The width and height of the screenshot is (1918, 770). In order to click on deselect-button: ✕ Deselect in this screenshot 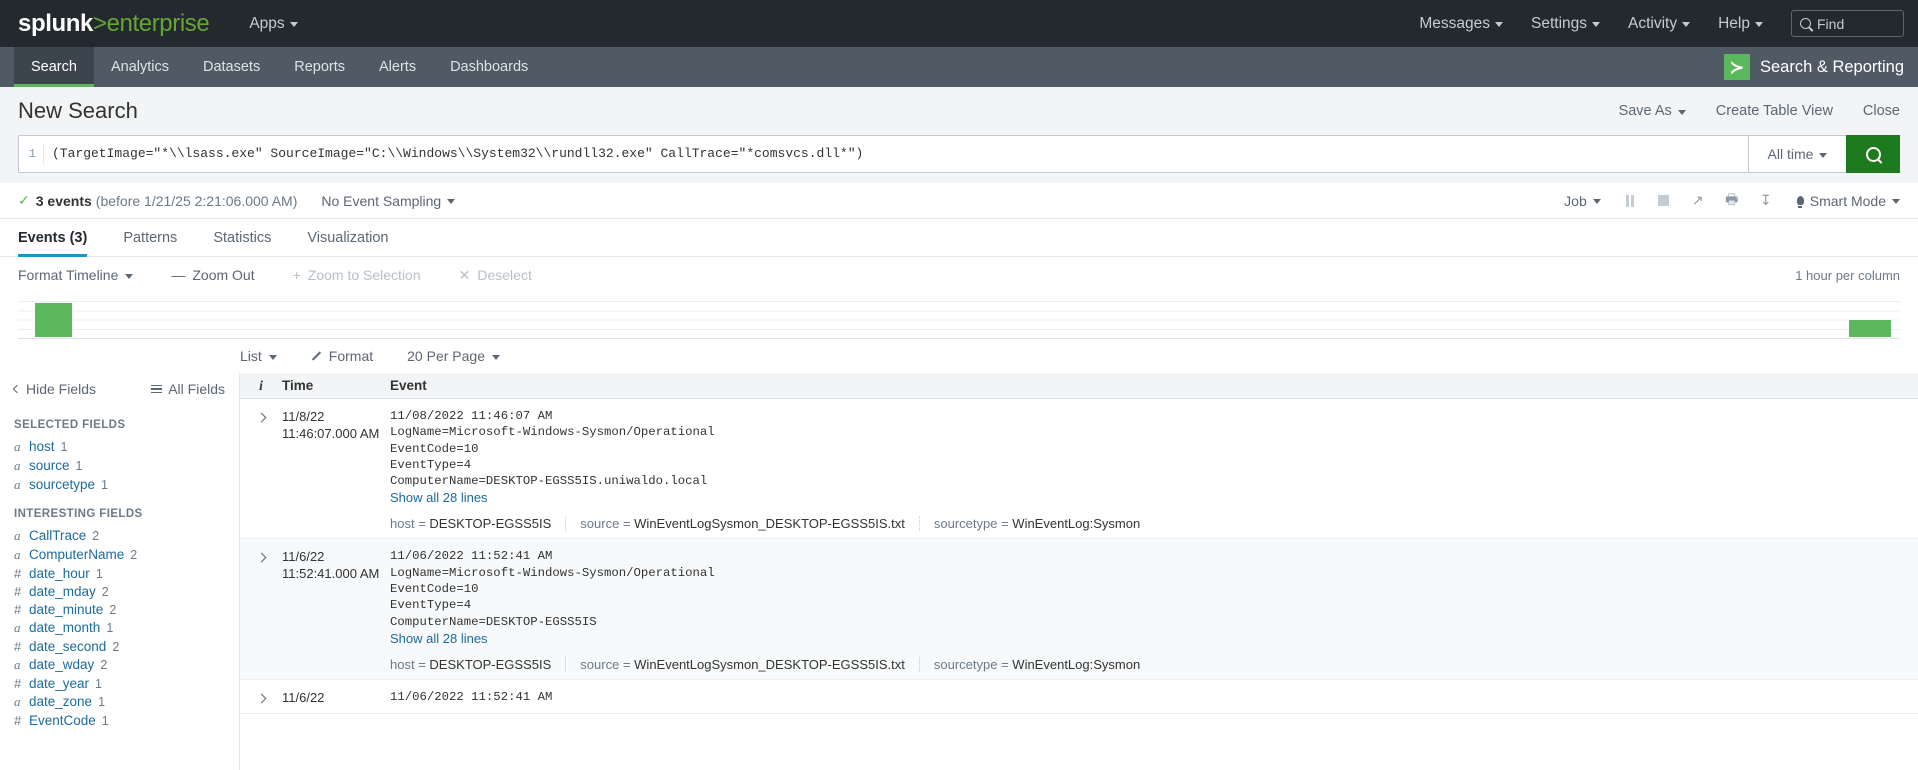, I will do `click(495, 275)`.